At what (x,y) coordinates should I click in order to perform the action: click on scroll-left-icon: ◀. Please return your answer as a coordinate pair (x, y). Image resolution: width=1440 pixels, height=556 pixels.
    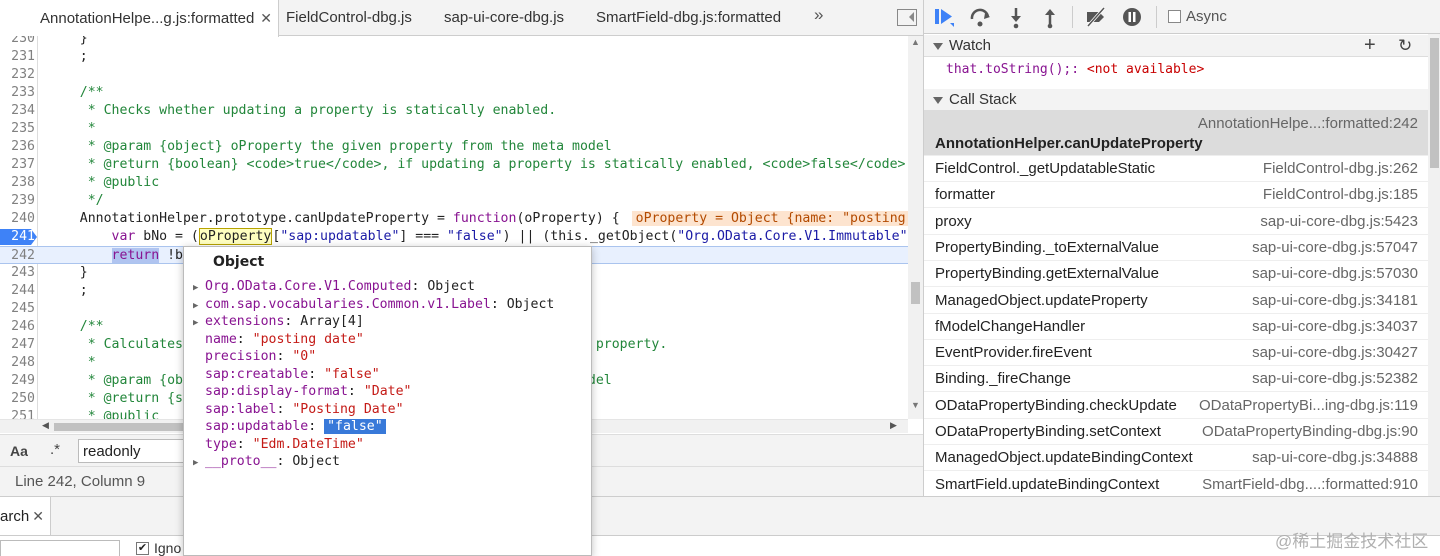
    Looking at the image, I should click on (45, 425).